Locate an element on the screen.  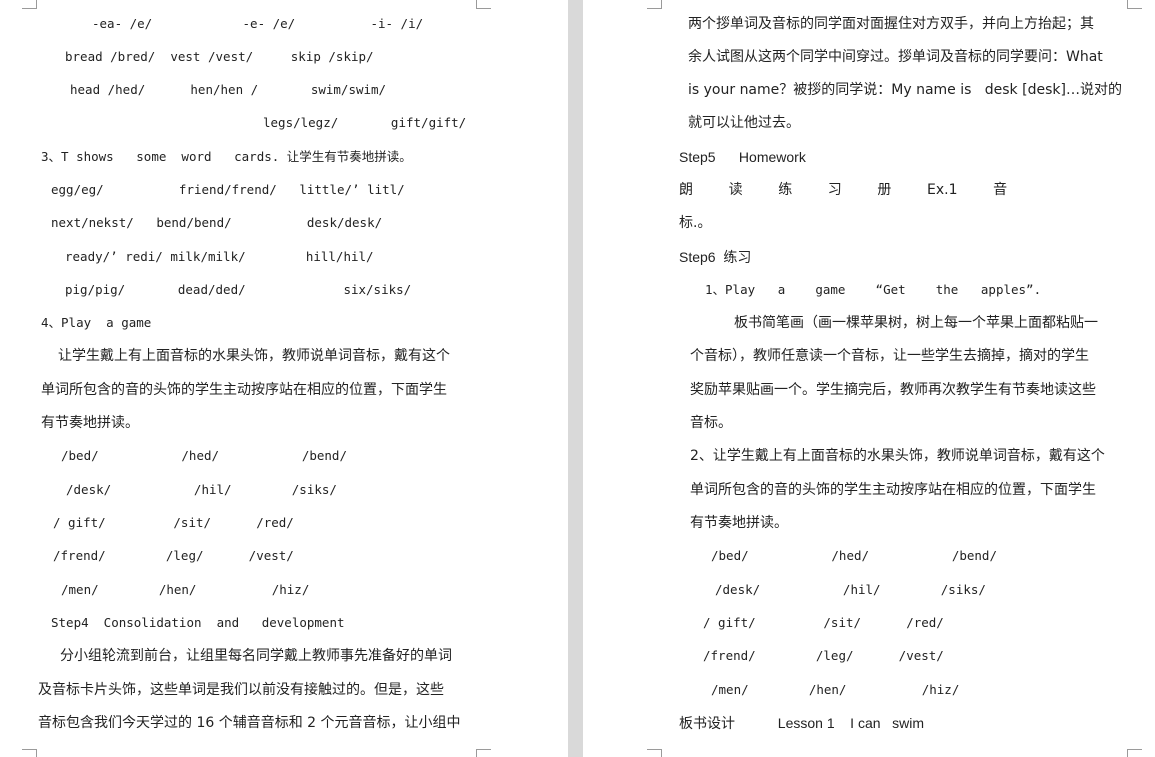
text-line: 2、让学生戴上有上面音标的水果头饰，教师说单词音标，戴有这个 is located at coordinates (897, 456).